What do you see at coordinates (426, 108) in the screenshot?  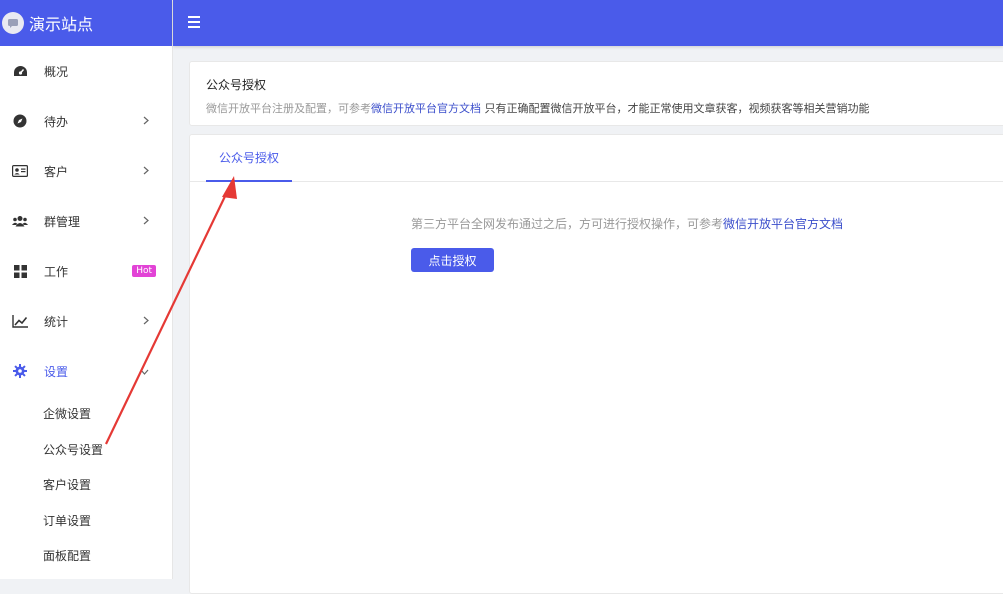 I see `wechat-open-platform-doc-link: 微信开放平台官方文档` at bounding box center [426, 108].